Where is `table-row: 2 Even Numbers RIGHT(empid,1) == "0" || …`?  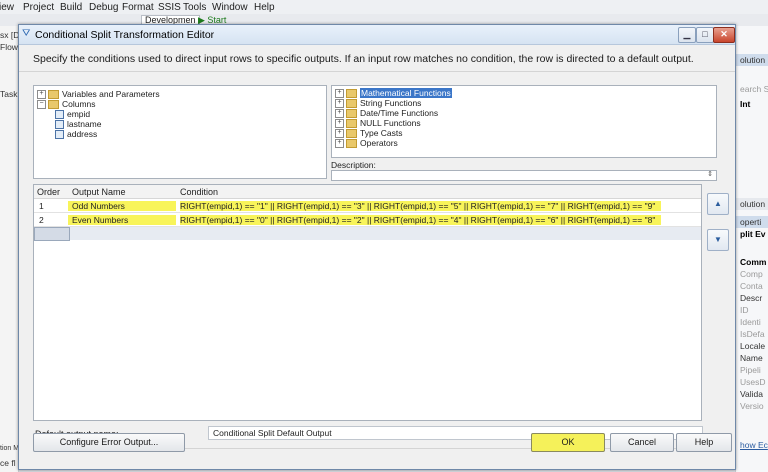
table-row: 2 Even Numbers RIGHT(empid,1) == "0" || … is located at coordinates (367, 220).